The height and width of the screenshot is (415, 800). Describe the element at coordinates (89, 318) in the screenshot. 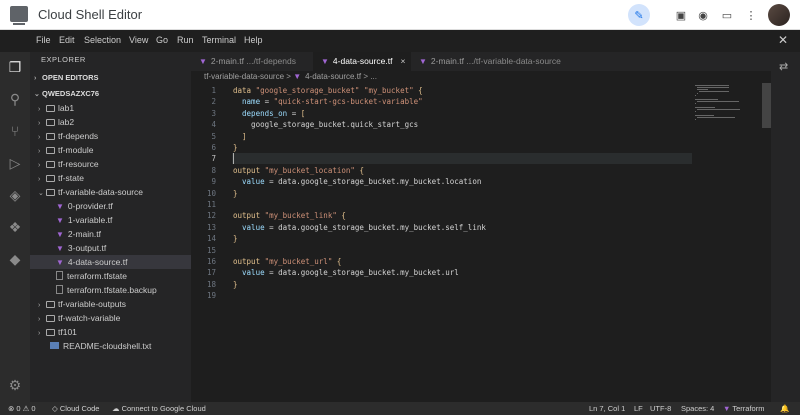

I see `tree-item-label: tf-watch-variable` at that location.